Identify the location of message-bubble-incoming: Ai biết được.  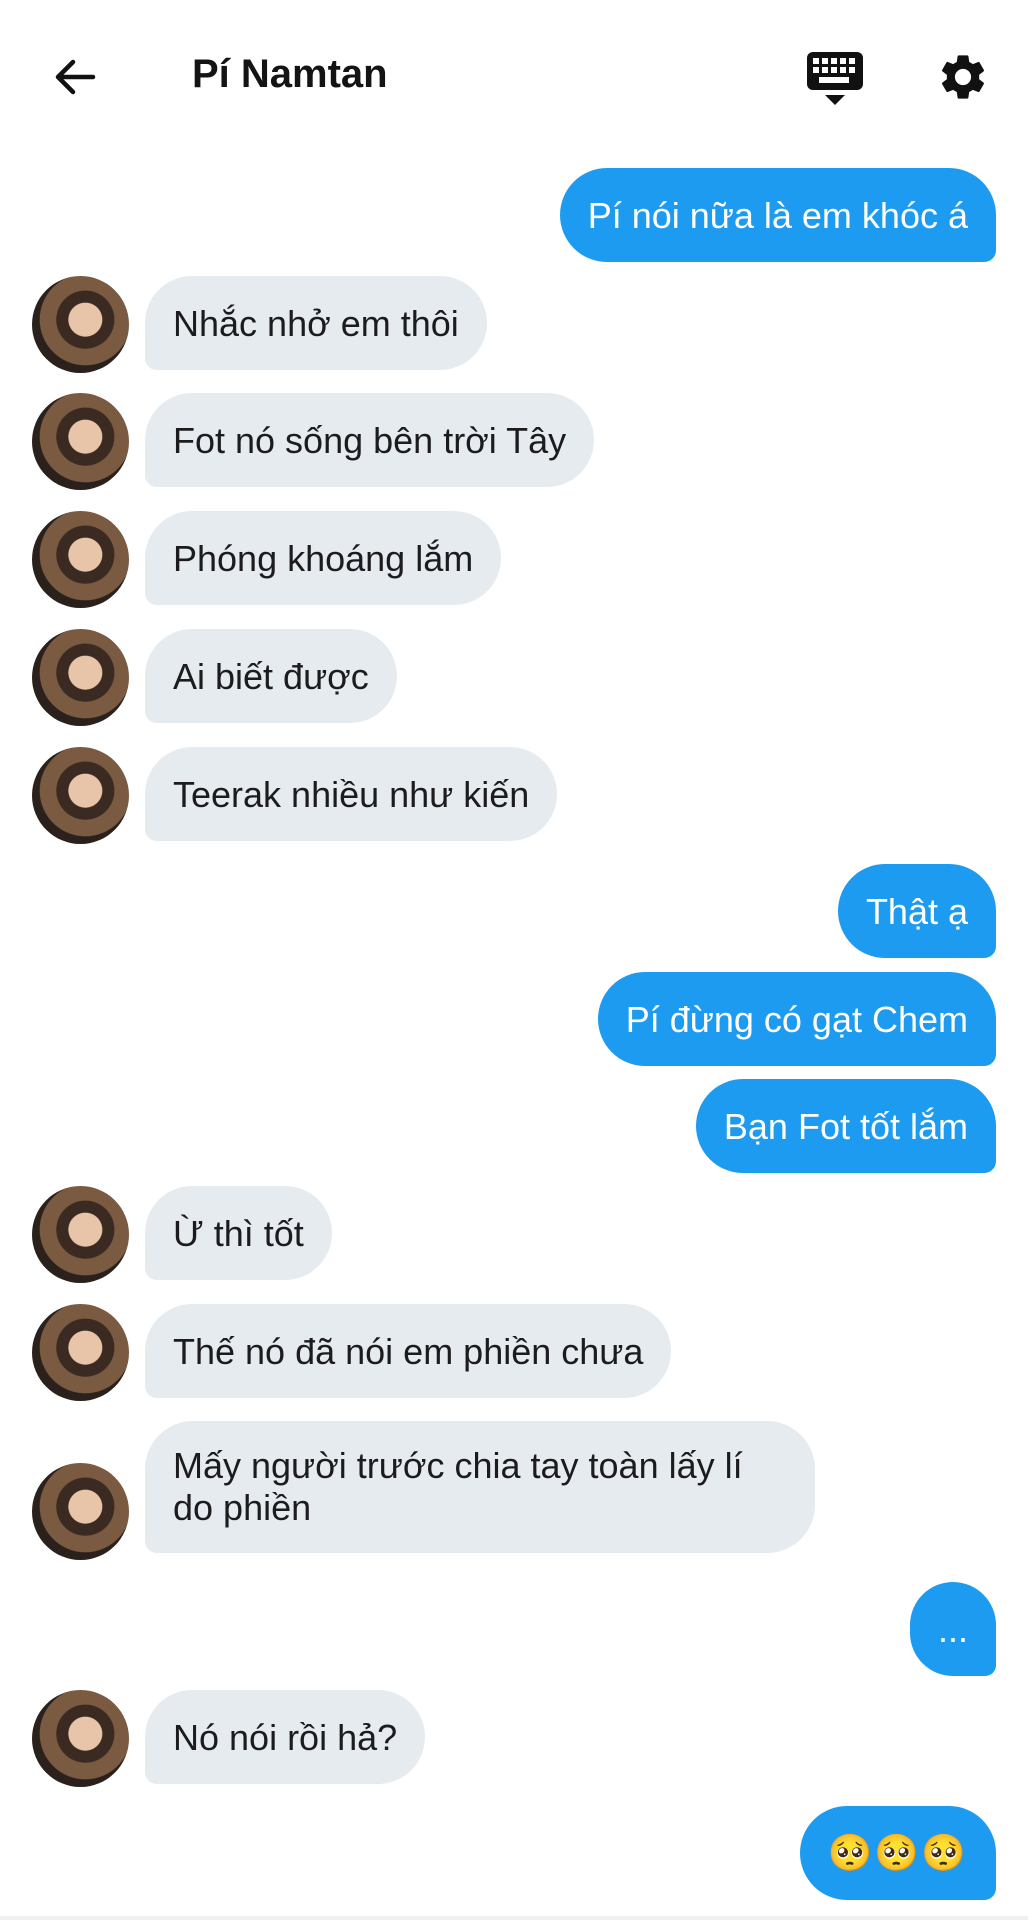
(271, 676).